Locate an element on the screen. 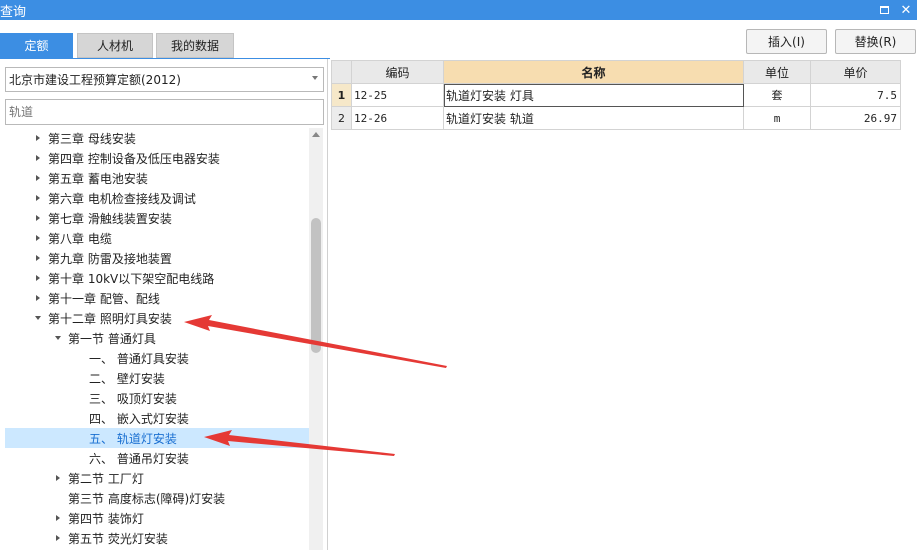  tree-item-label: 第十一章 配管、配线 is located at coordinates (104, 298).